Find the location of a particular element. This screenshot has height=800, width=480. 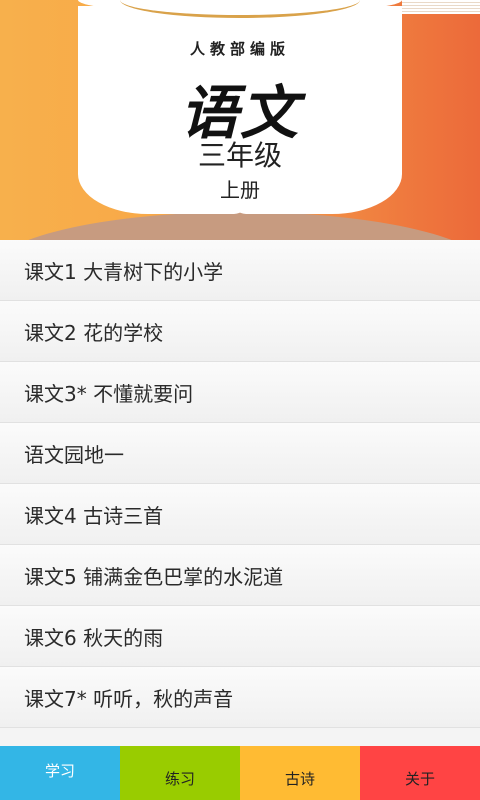

volume-label: 上册 is located at coordinates (240, 190).